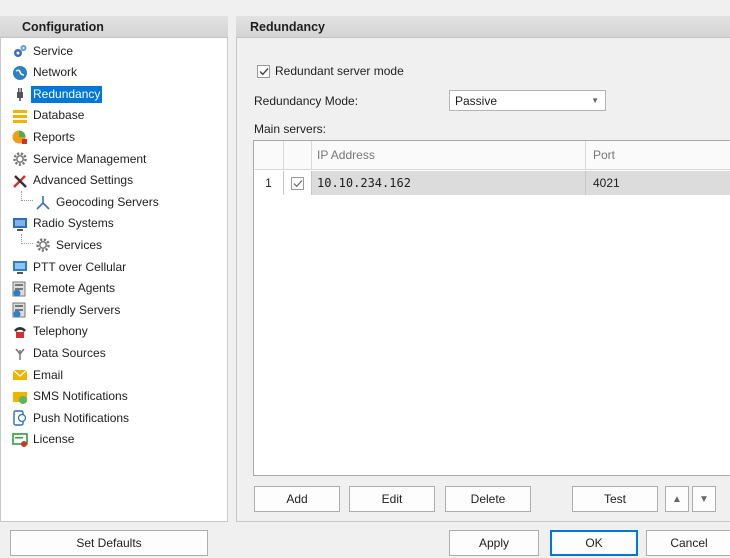 The image size is (730, 558). I want to click on tree-item-data-sources: Data Sources, so click(114, 353).